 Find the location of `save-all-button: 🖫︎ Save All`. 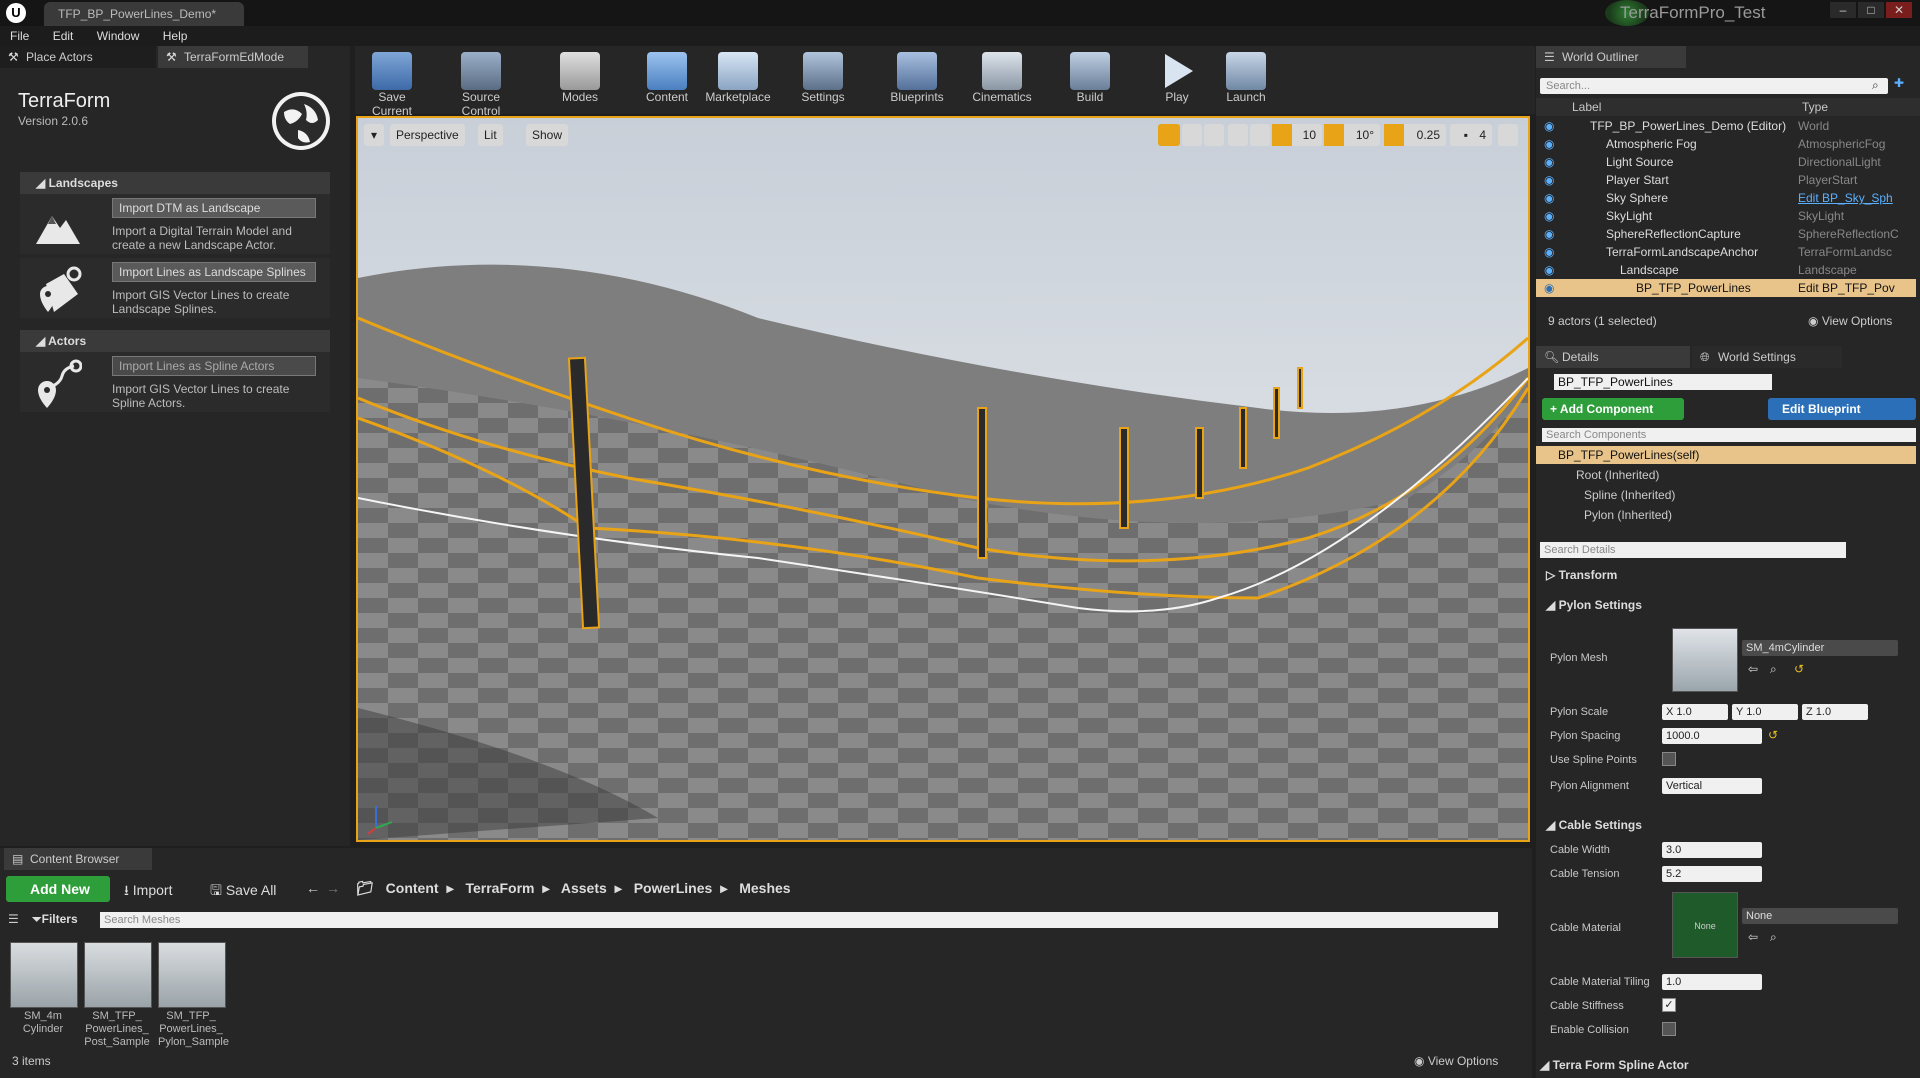

save-all-button: 🖫︎ Save All is located at coordinates (243, 892).